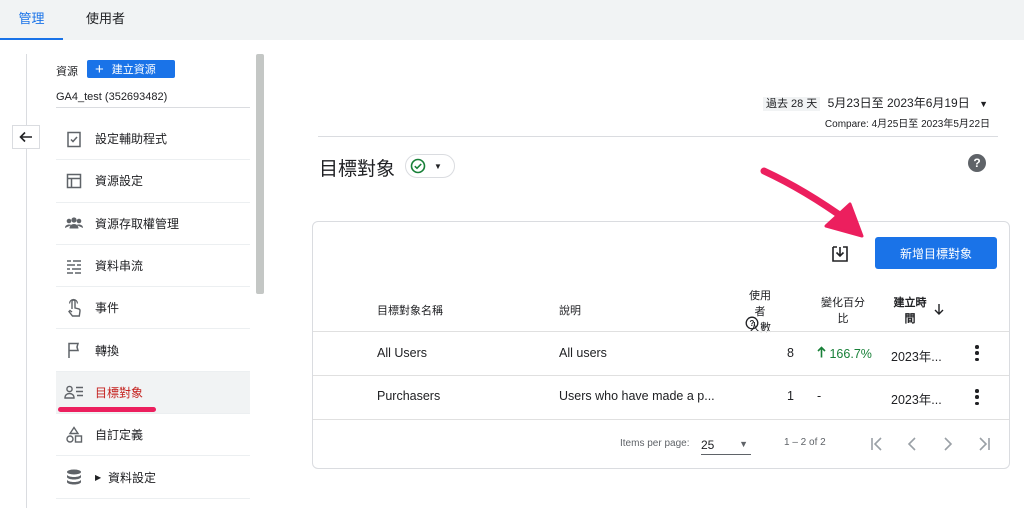 The height and width of the screenshot is (508, 1024). I want to click on first-page-icon, so click(877, 444).